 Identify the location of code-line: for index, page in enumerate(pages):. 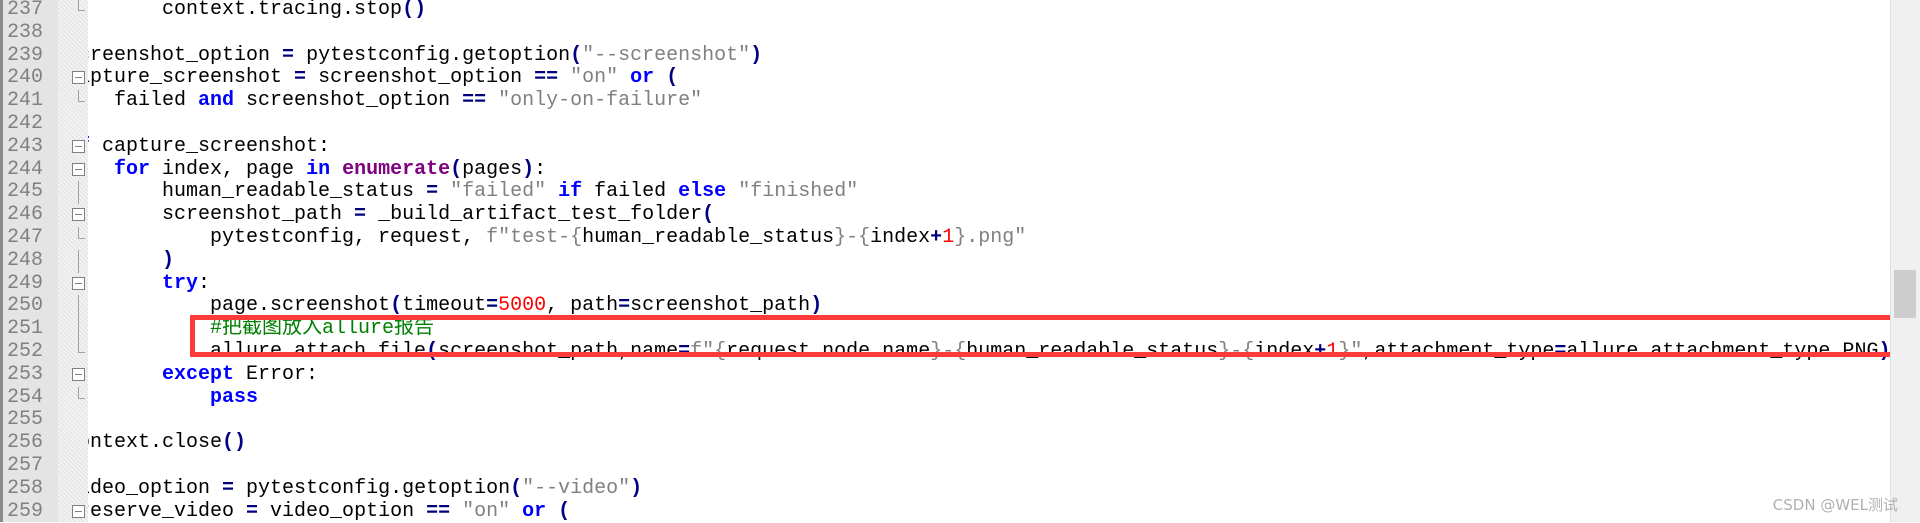
(989, 169).